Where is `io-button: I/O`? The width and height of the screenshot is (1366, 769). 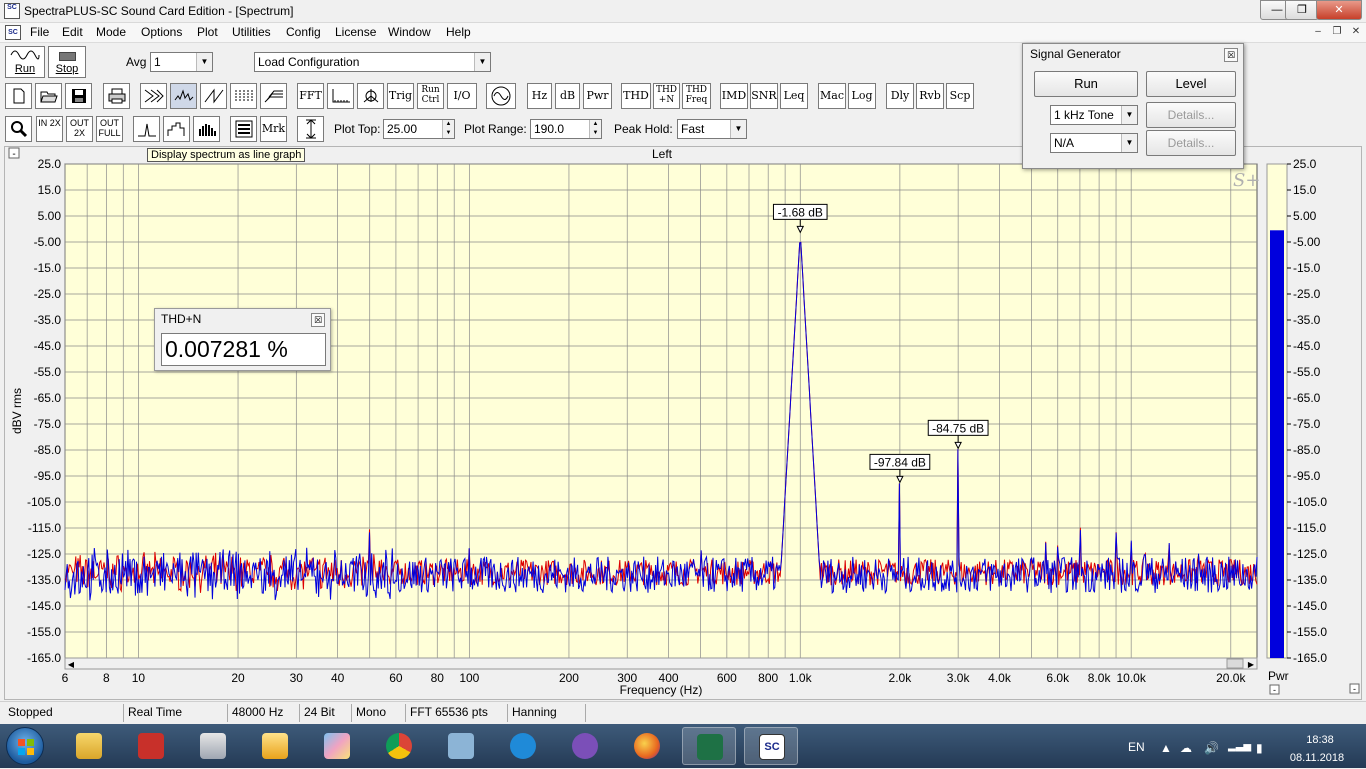 io-button: I/O is located at coordinates (462, 96).